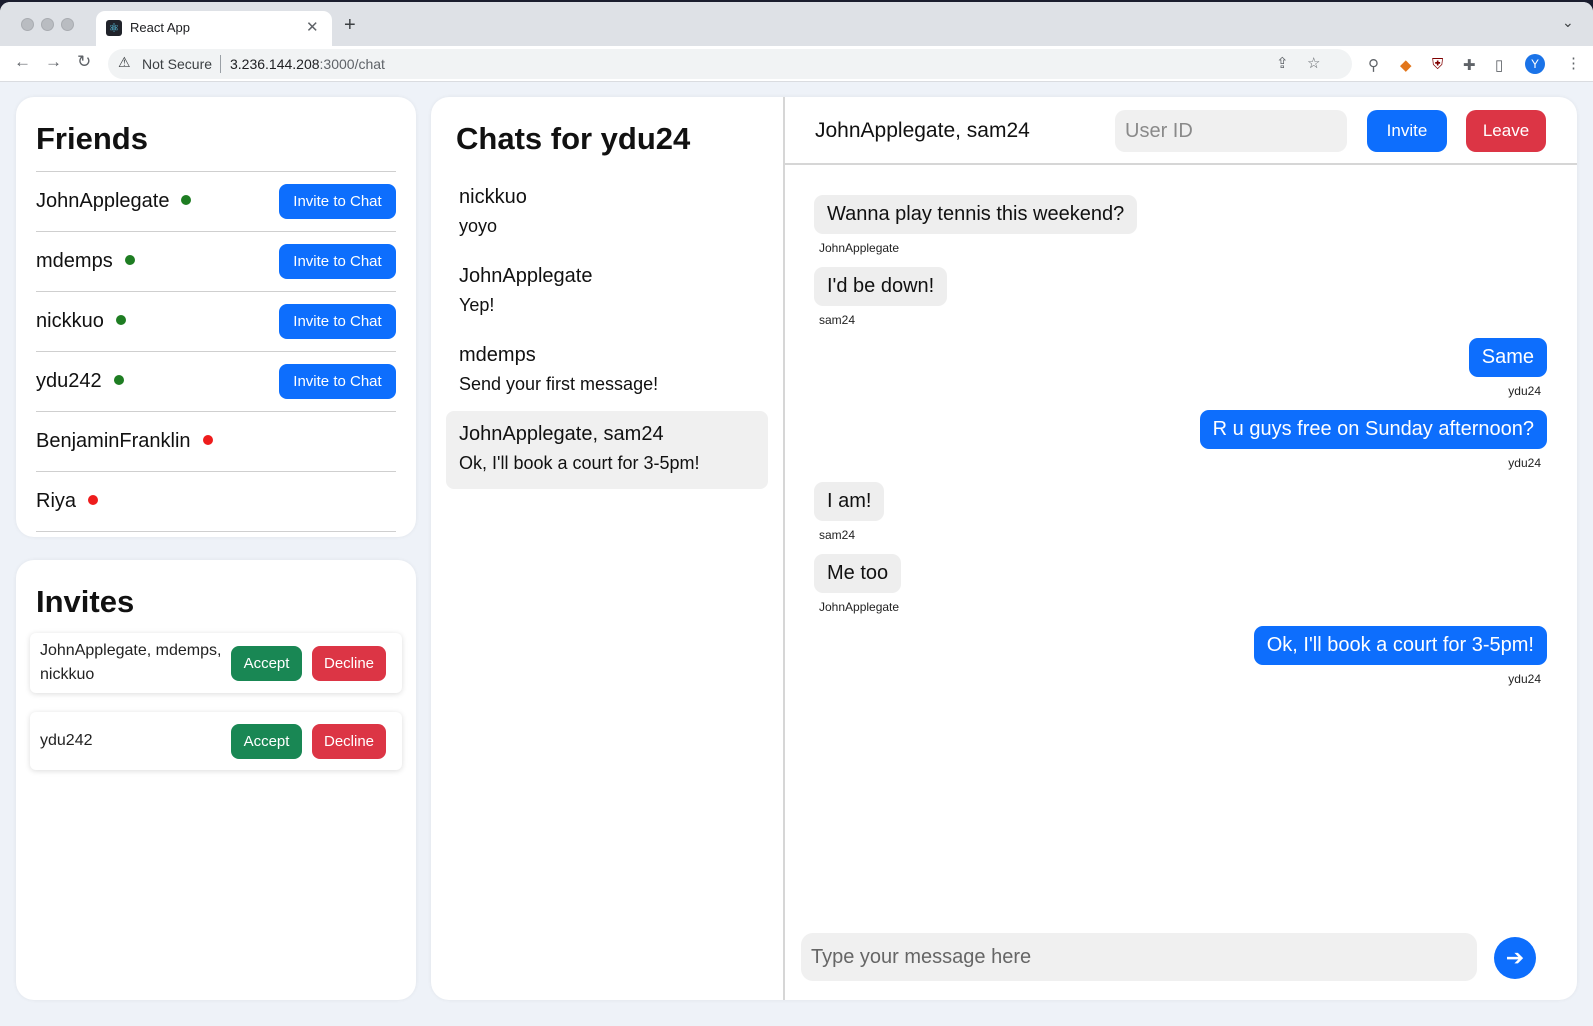 The width and height of the screenshot is (1593, 1026). Describe the element at coordinates (216, 741) in the screenshot. I see `invite-item: ydu242 Accept Decline` at that location.